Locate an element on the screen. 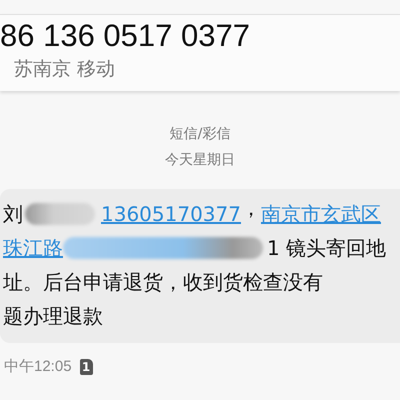  sim-badge: 1 is located at coordinates (86, 366).